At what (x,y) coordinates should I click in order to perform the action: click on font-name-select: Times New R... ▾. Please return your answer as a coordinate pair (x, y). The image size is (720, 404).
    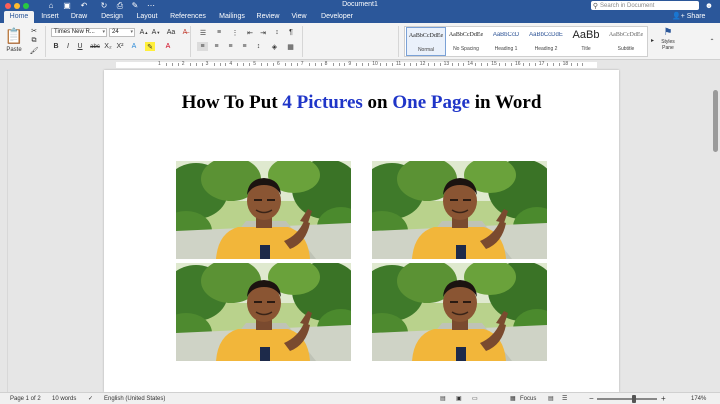
    Looking at the image, I should click on (79, 32).